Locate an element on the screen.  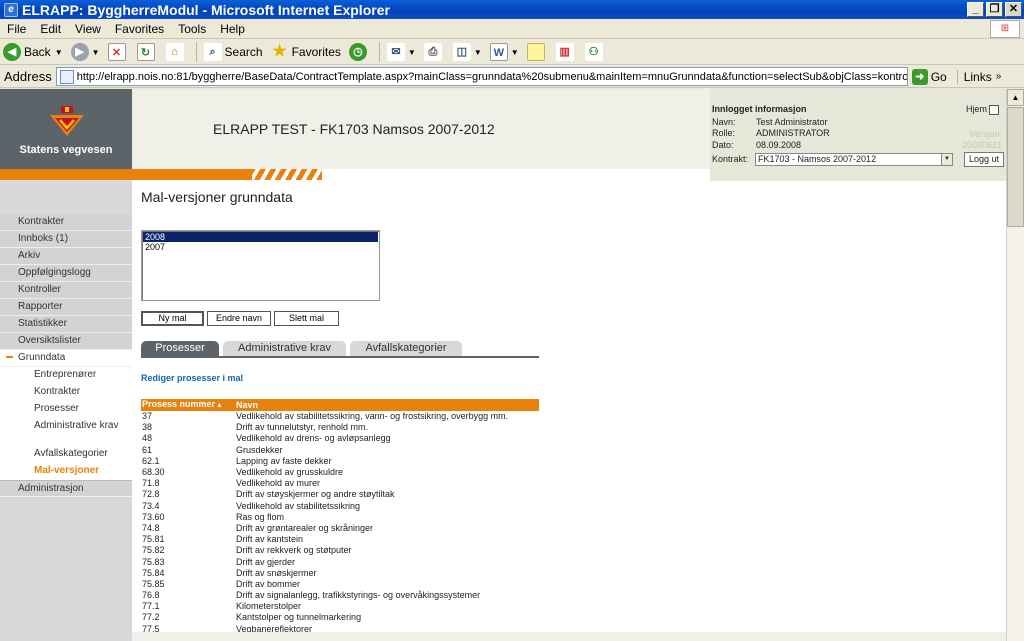
home-link: Hjem is located at coordinates (983, 109).